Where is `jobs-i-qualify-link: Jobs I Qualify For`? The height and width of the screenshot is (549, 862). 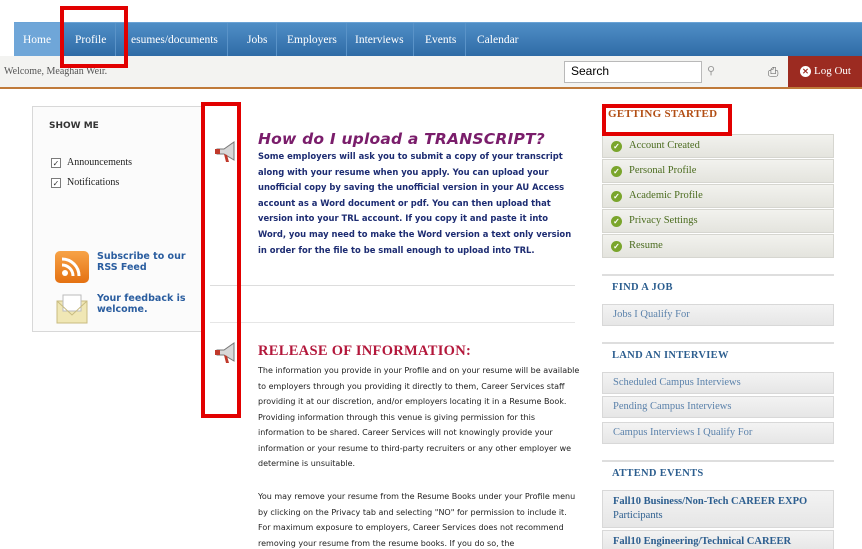 jobs-i-qualify-link: Jobs I Qualify For is located at coordinates (718, 315).